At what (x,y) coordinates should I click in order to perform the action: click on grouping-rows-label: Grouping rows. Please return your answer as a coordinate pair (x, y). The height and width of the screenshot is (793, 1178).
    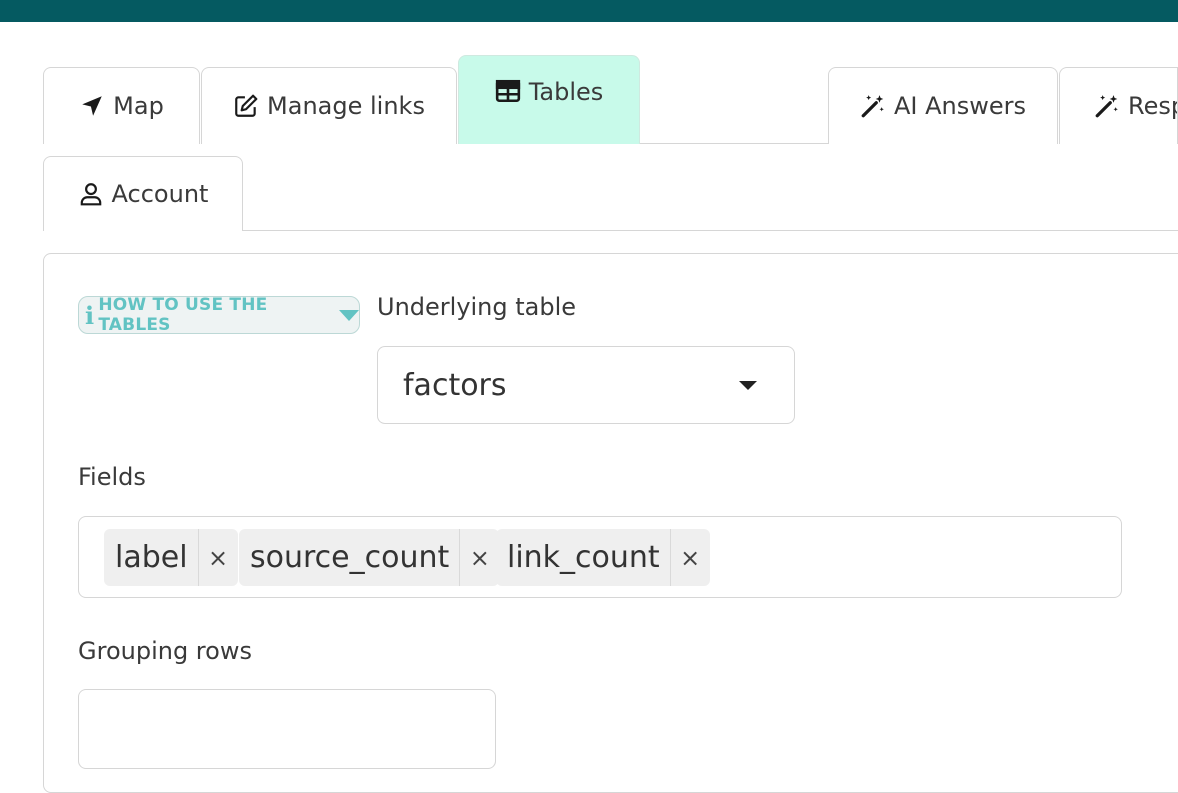
    Looking at the image, I should click on (165, 651).